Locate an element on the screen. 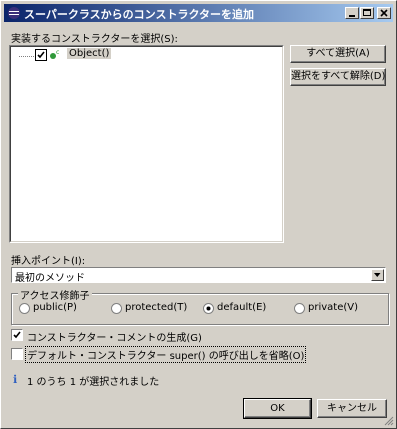 The width and height of the screenshot is (397, 429). omit-super-label: デフォルト・コンストラクター super() の呼び出しを省略(O) is located at coordinates (166, 354).